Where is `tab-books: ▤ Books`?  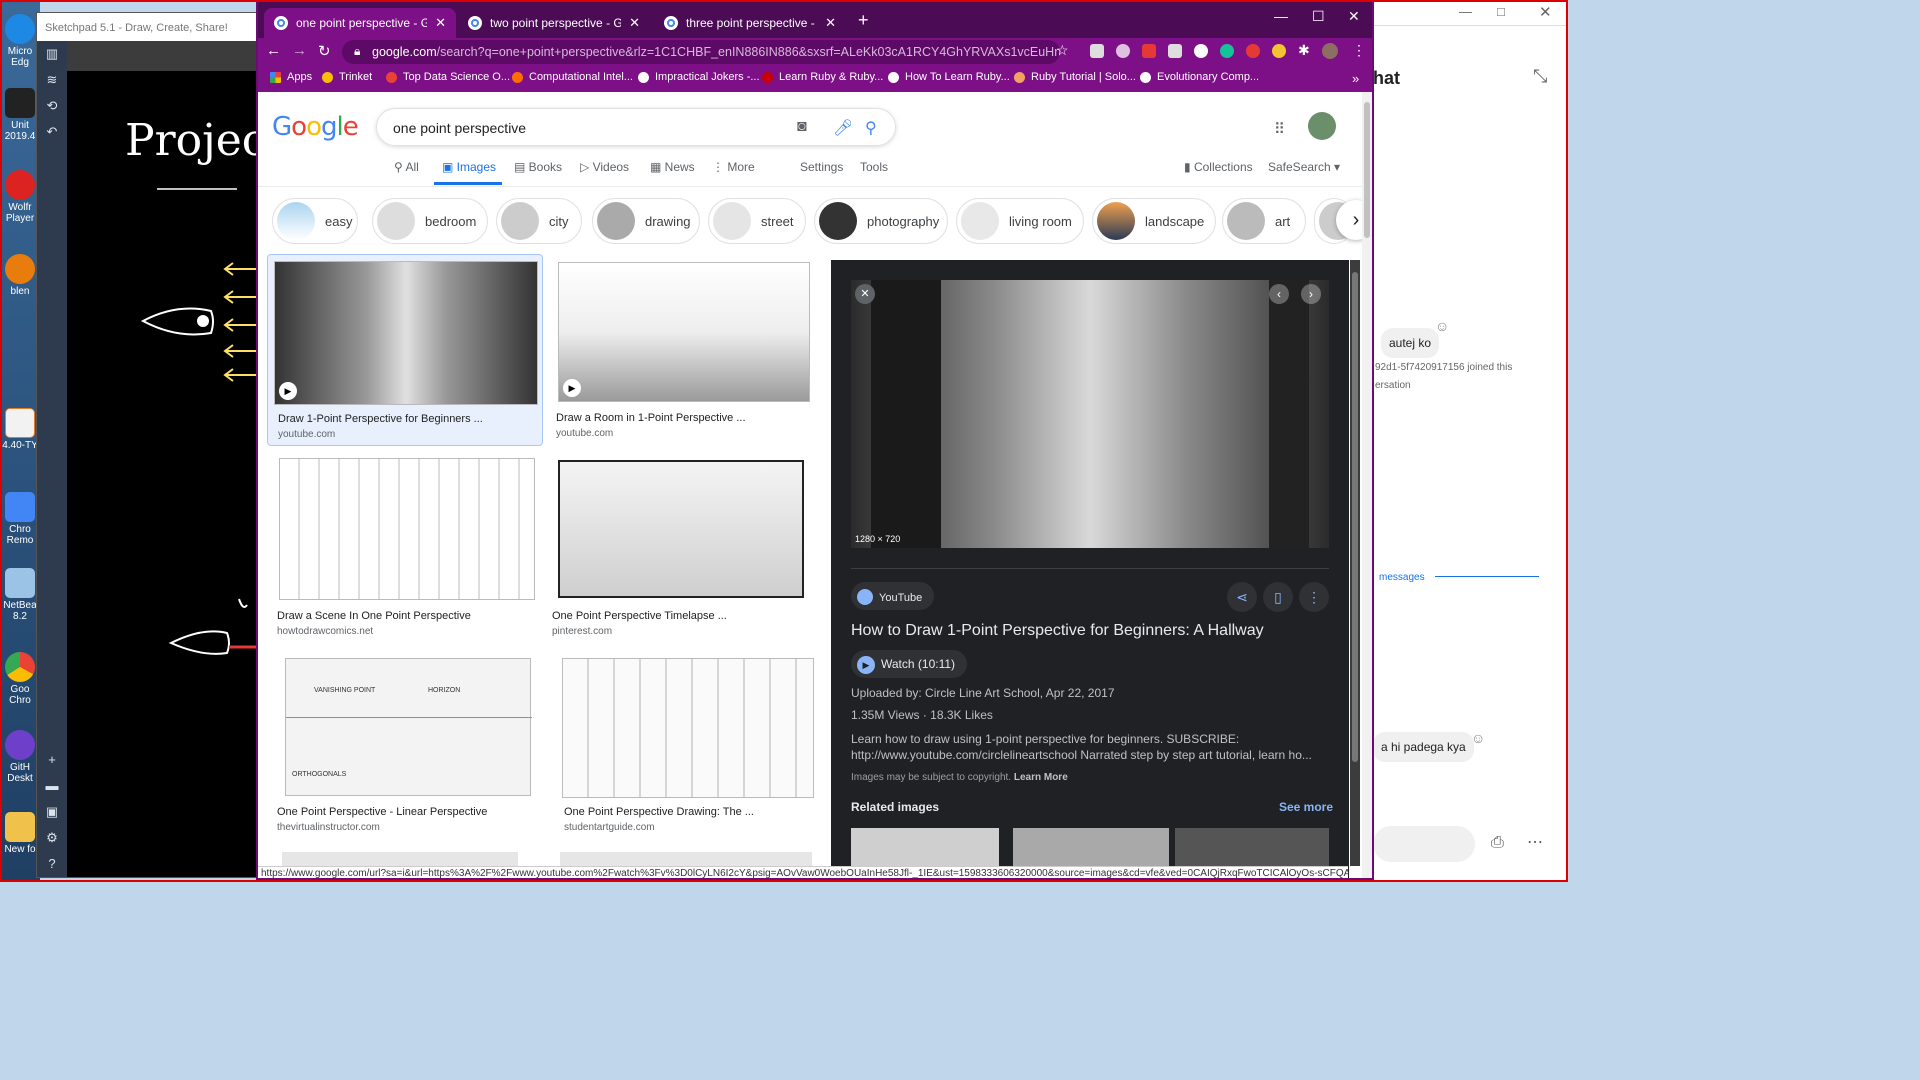 tab-books: ▤ Books is located at coordinates (538, 167).